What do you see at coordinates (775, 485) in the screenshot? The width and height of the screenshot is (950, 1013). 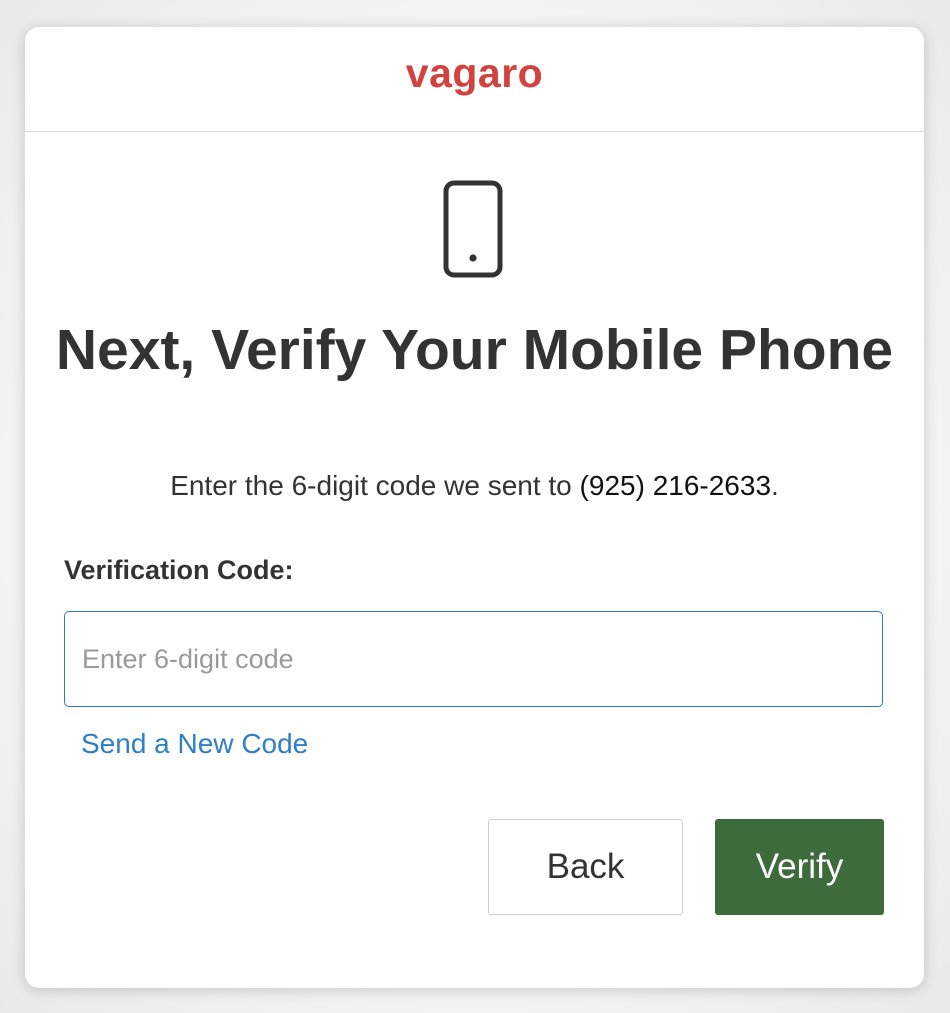 I see `instruction-suffix: .` at bounding box center [775, 485].